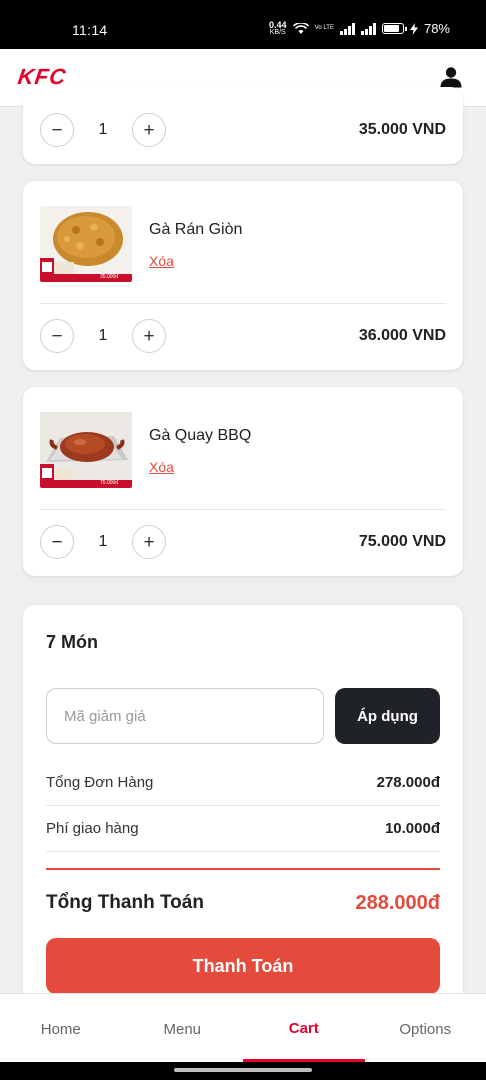  What do you see at coordinates (86, 244) in the screenshot?
I see `fried-chicken-image: 35.000đ` at bounding box center [86, 244].